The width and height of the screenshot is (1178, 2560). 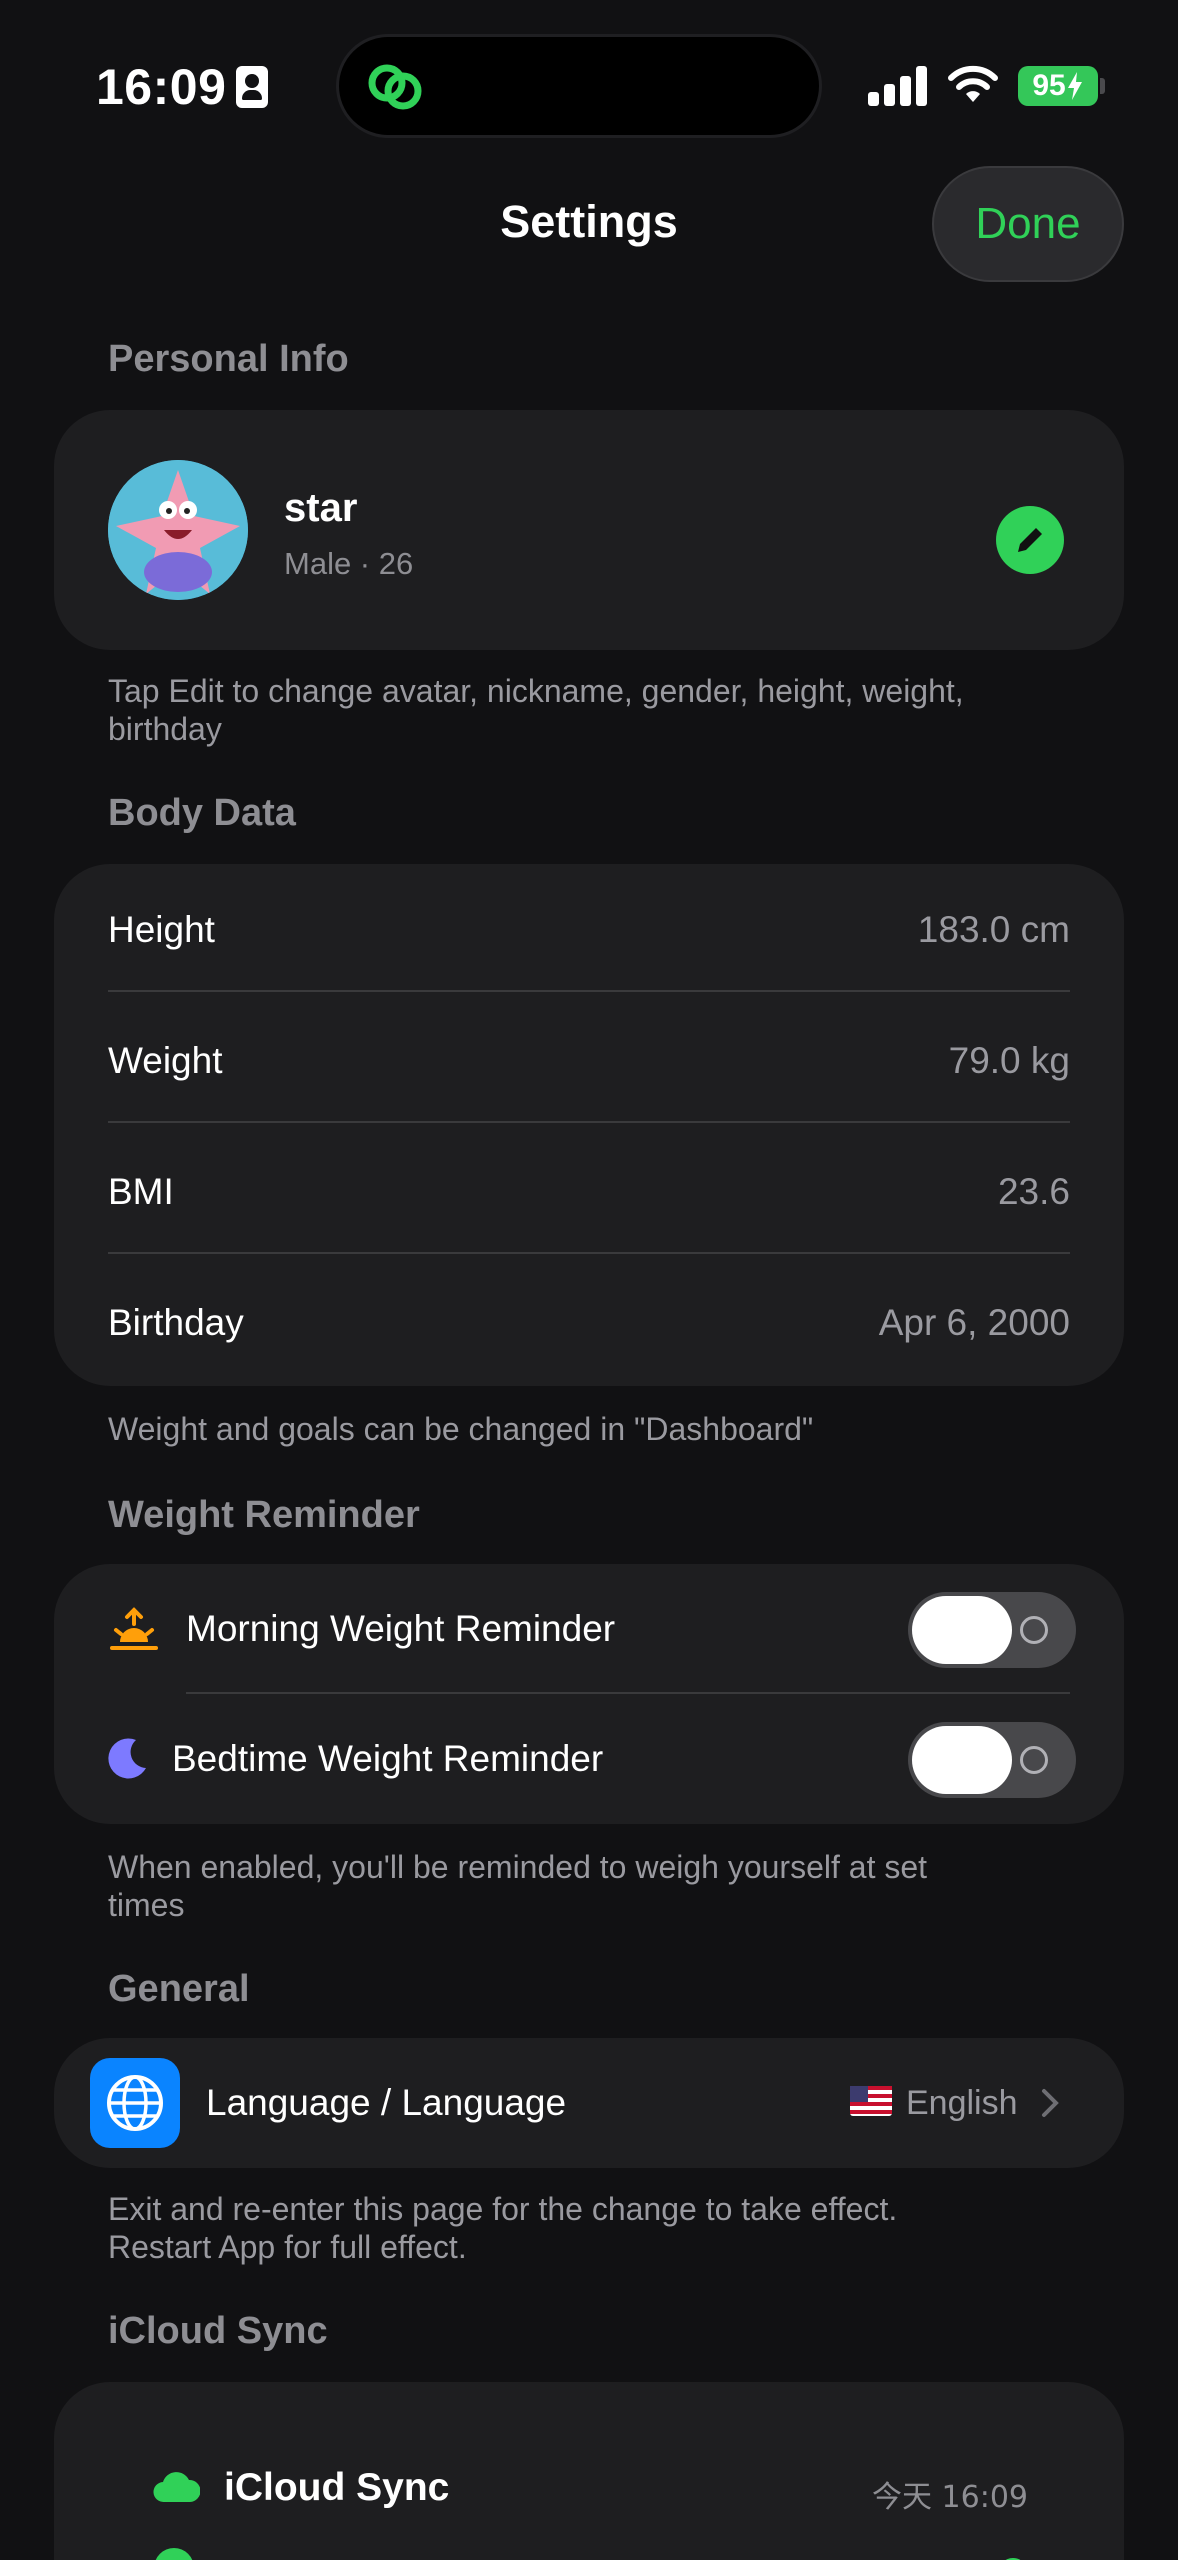 What do you see at coordinates (950, 2497) in the screenshot?
I see `icloud-sync-time: 今天 16:09` at bounding box center [950, 2497].